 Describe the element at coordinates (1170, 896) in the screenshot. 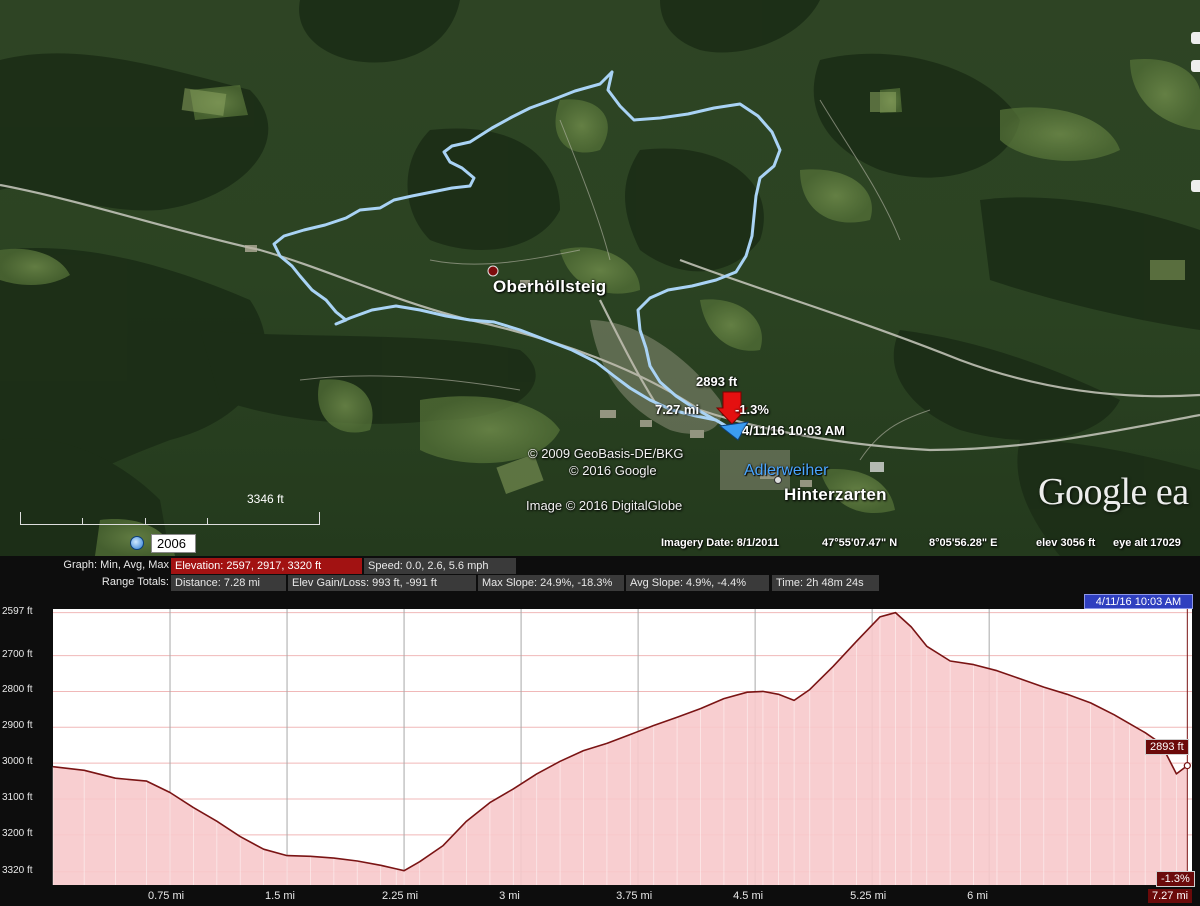

I see `current-distance-badge: 7.27 mi` at that location.